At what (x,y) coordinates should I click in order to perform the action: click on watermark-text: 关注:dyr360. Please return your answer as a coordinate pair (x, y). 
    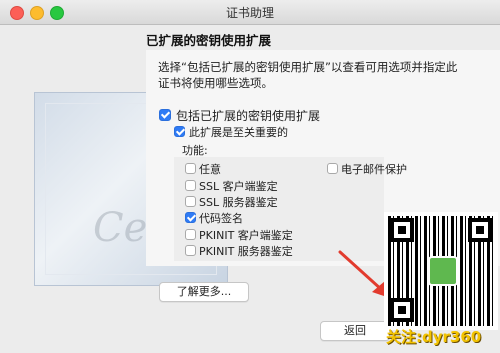
    Looking at the image, I should click on (434, 337).